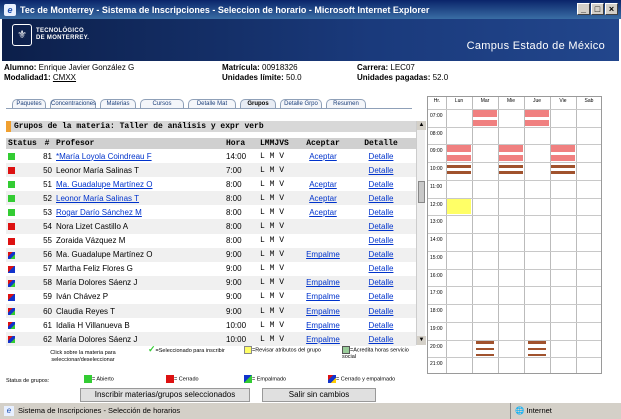 This screenshot has height=419, width=621. I want to click on table-row: 50 Leonor María Salinas T 7:00 L M V Detalle, so click(211, 170).